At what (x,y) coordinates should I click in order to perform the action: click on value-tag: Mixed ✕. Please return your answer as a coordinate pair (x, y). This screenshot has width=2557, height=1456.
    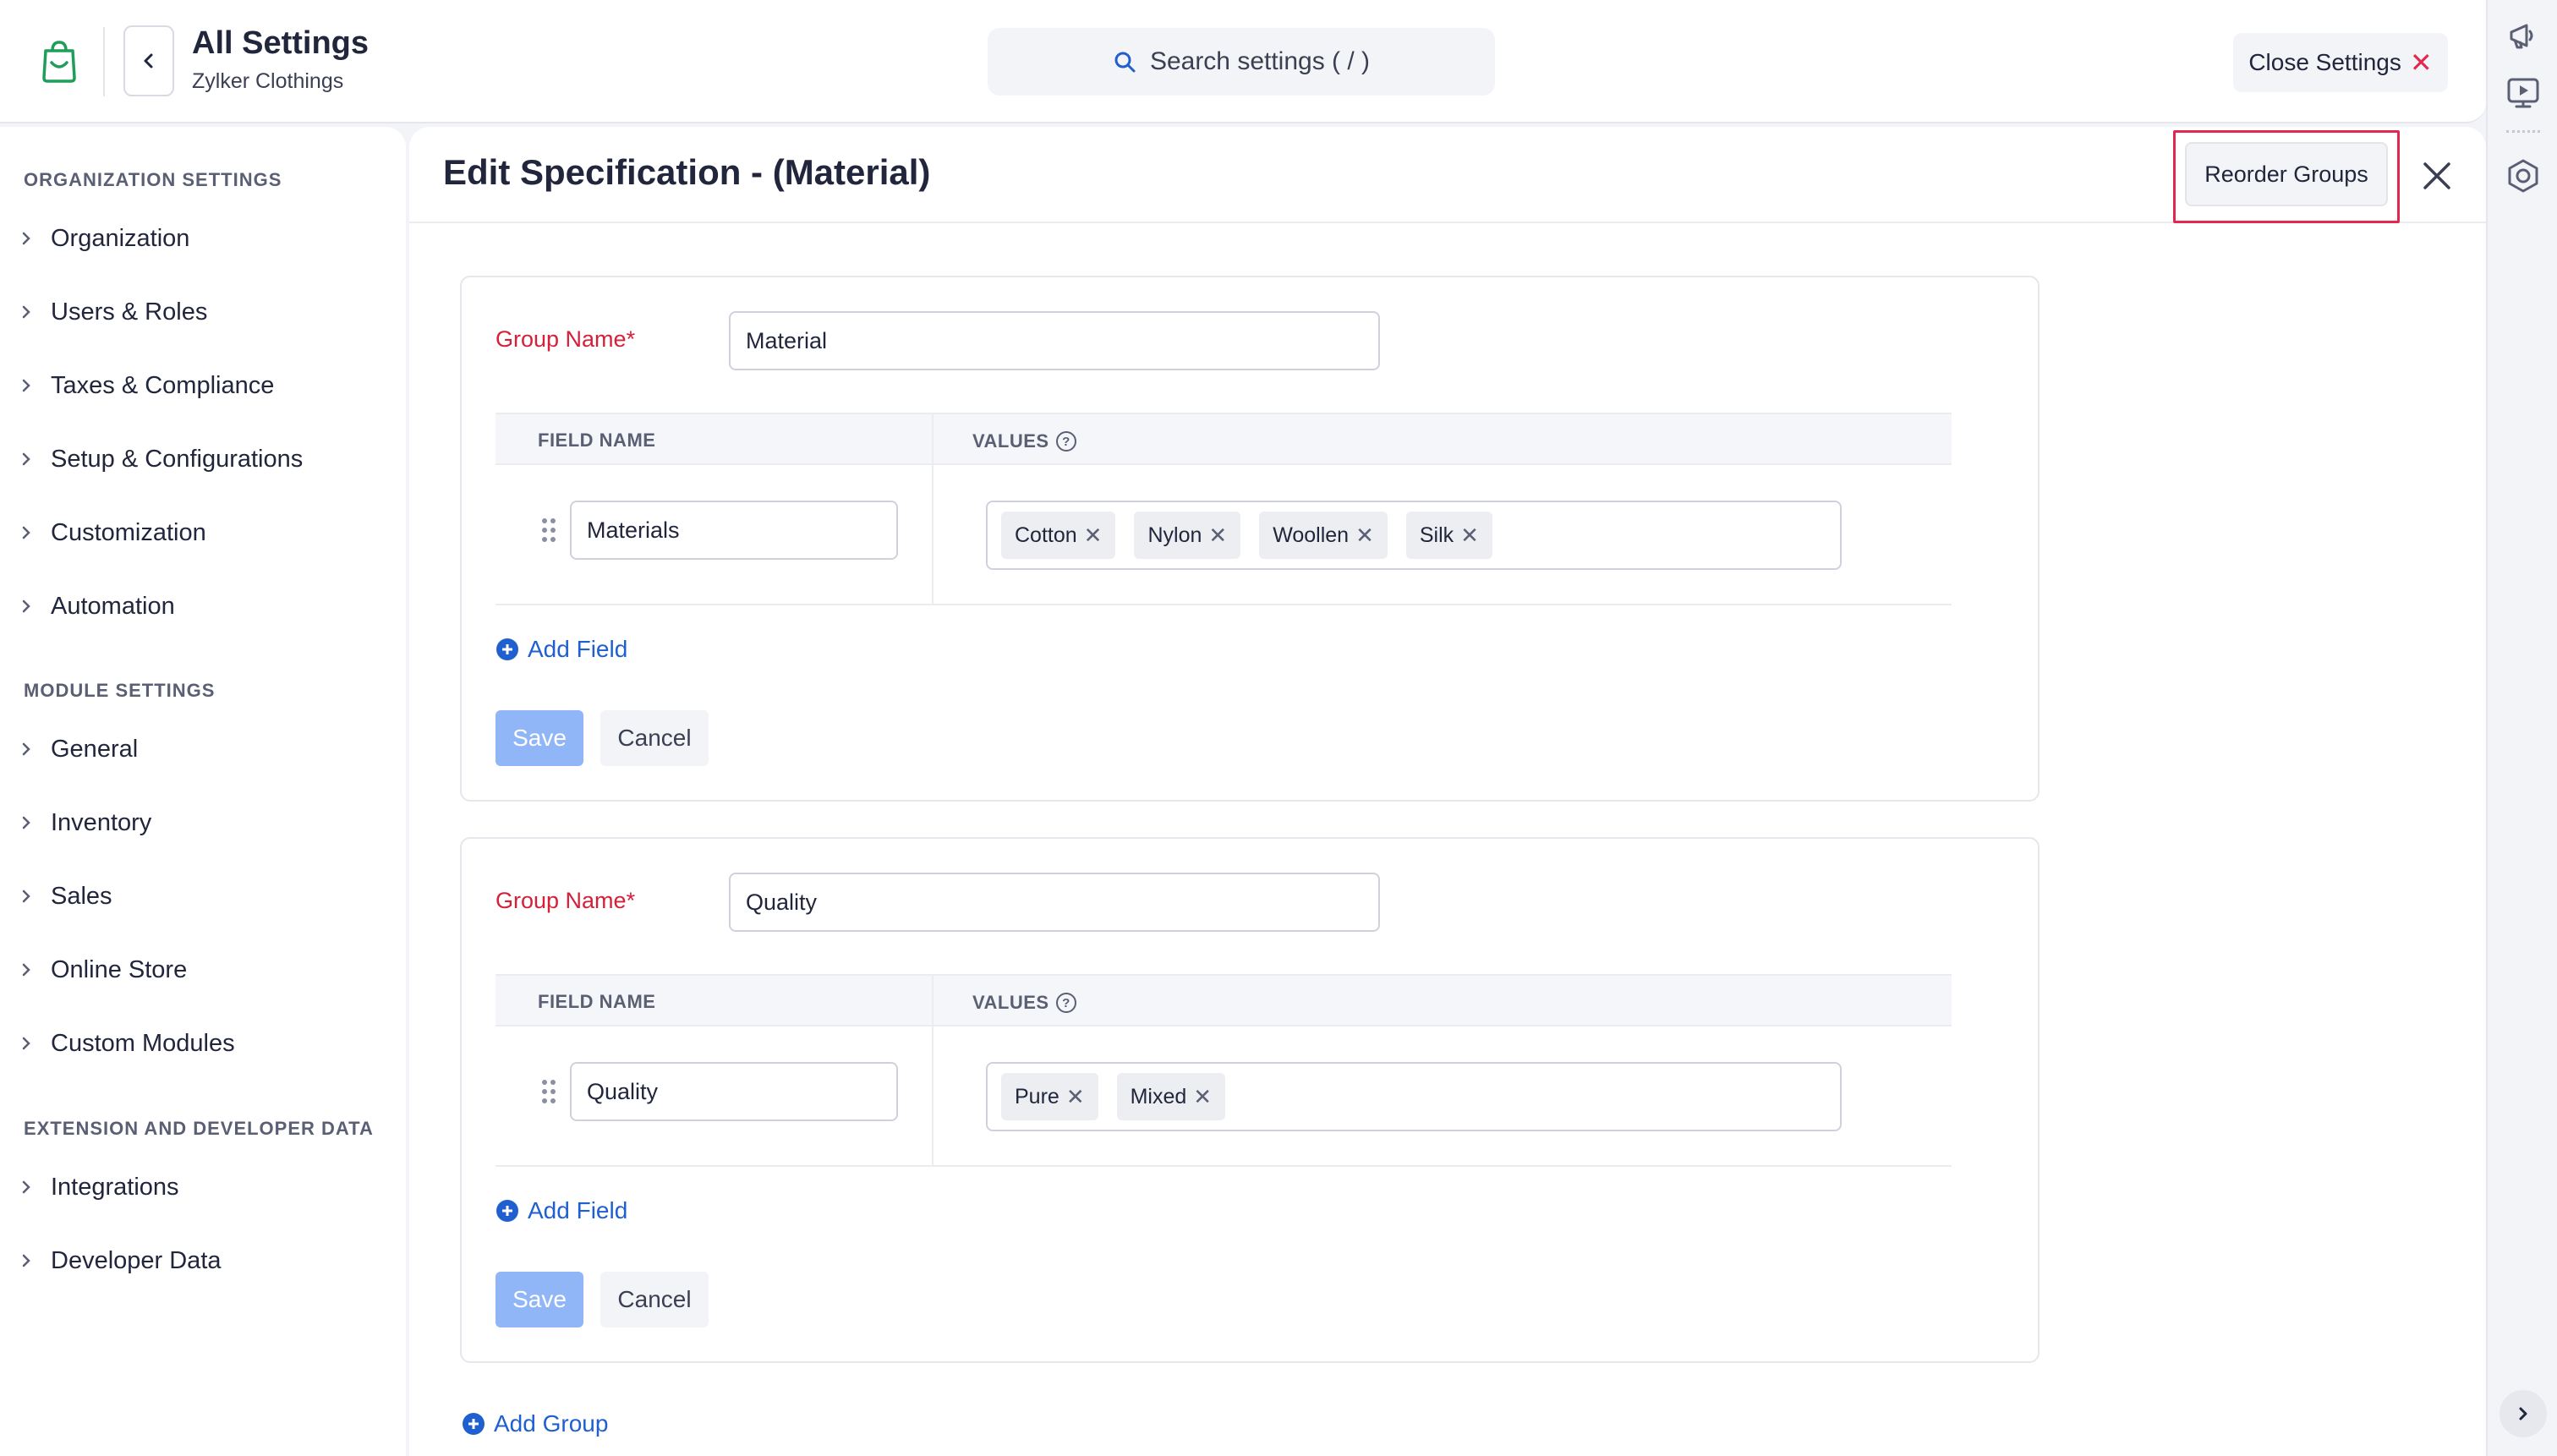
    Looking at the image, I should click on (1171, 1097).